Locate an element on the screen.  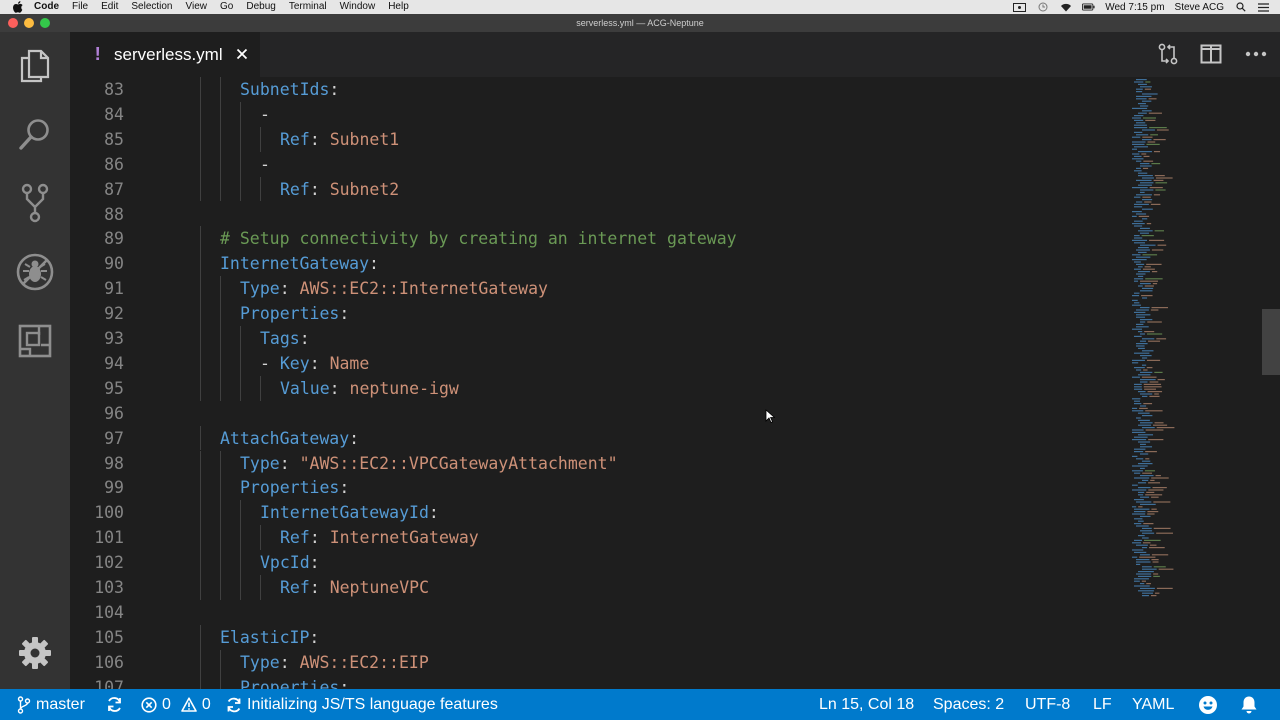
wifi-icon is located at coordinates (1065, 7).